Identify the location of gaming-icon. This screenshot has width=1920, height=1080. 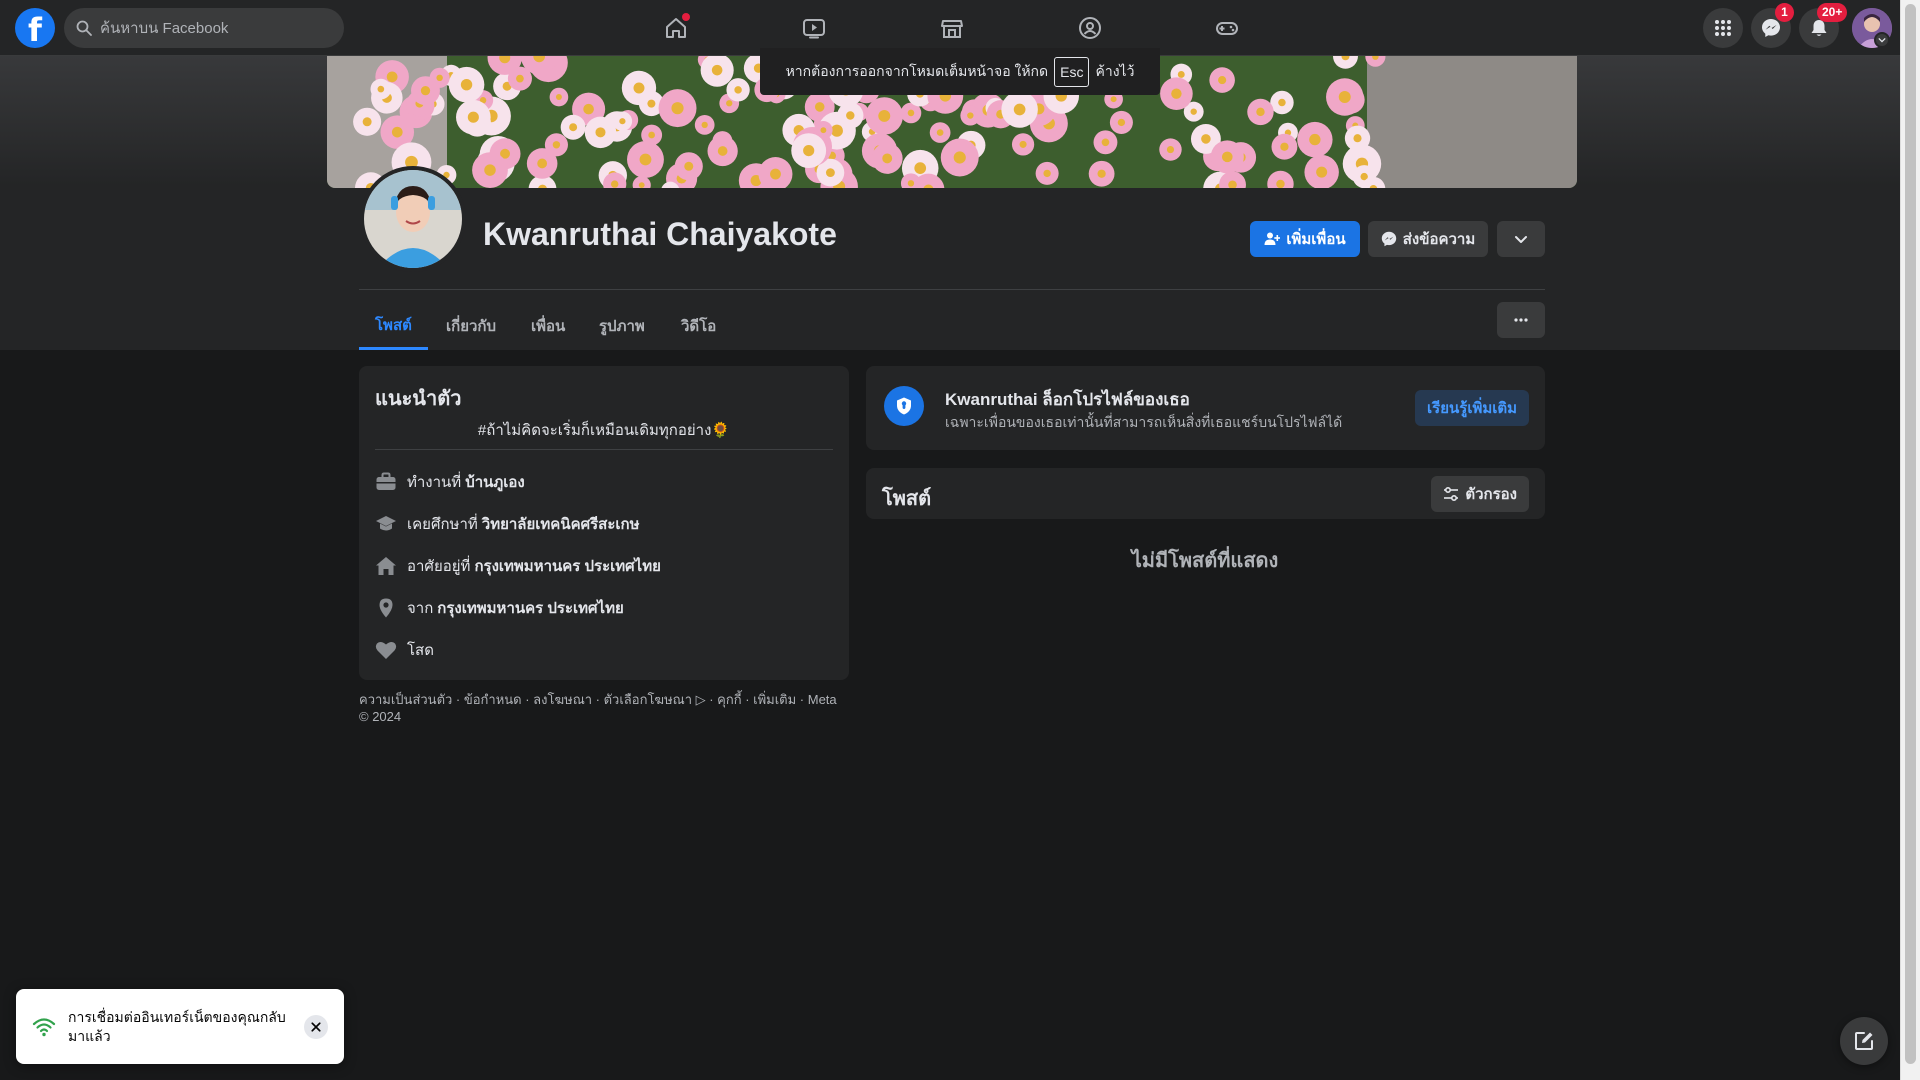
(1227, 28).